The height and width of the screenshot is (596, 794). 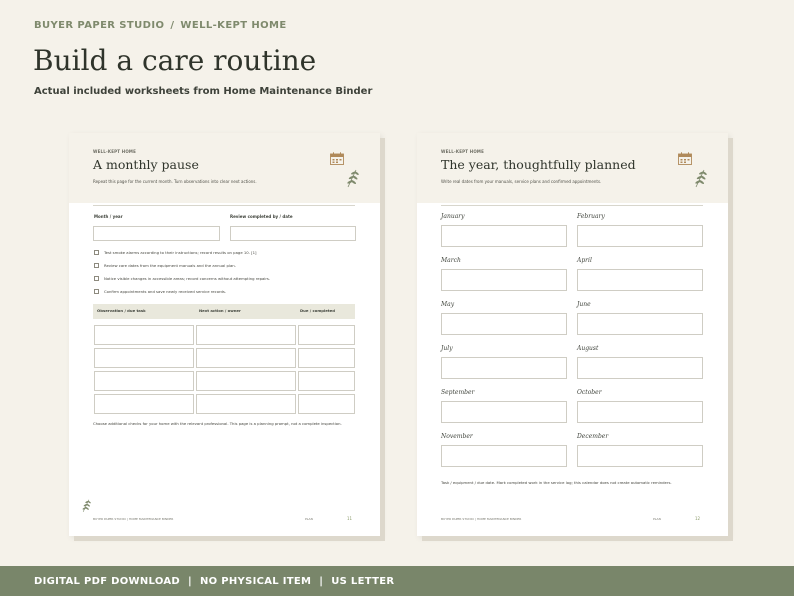 I want to click on sheet-title: The year, thoughtfully planned, so click(x=538, y=164).